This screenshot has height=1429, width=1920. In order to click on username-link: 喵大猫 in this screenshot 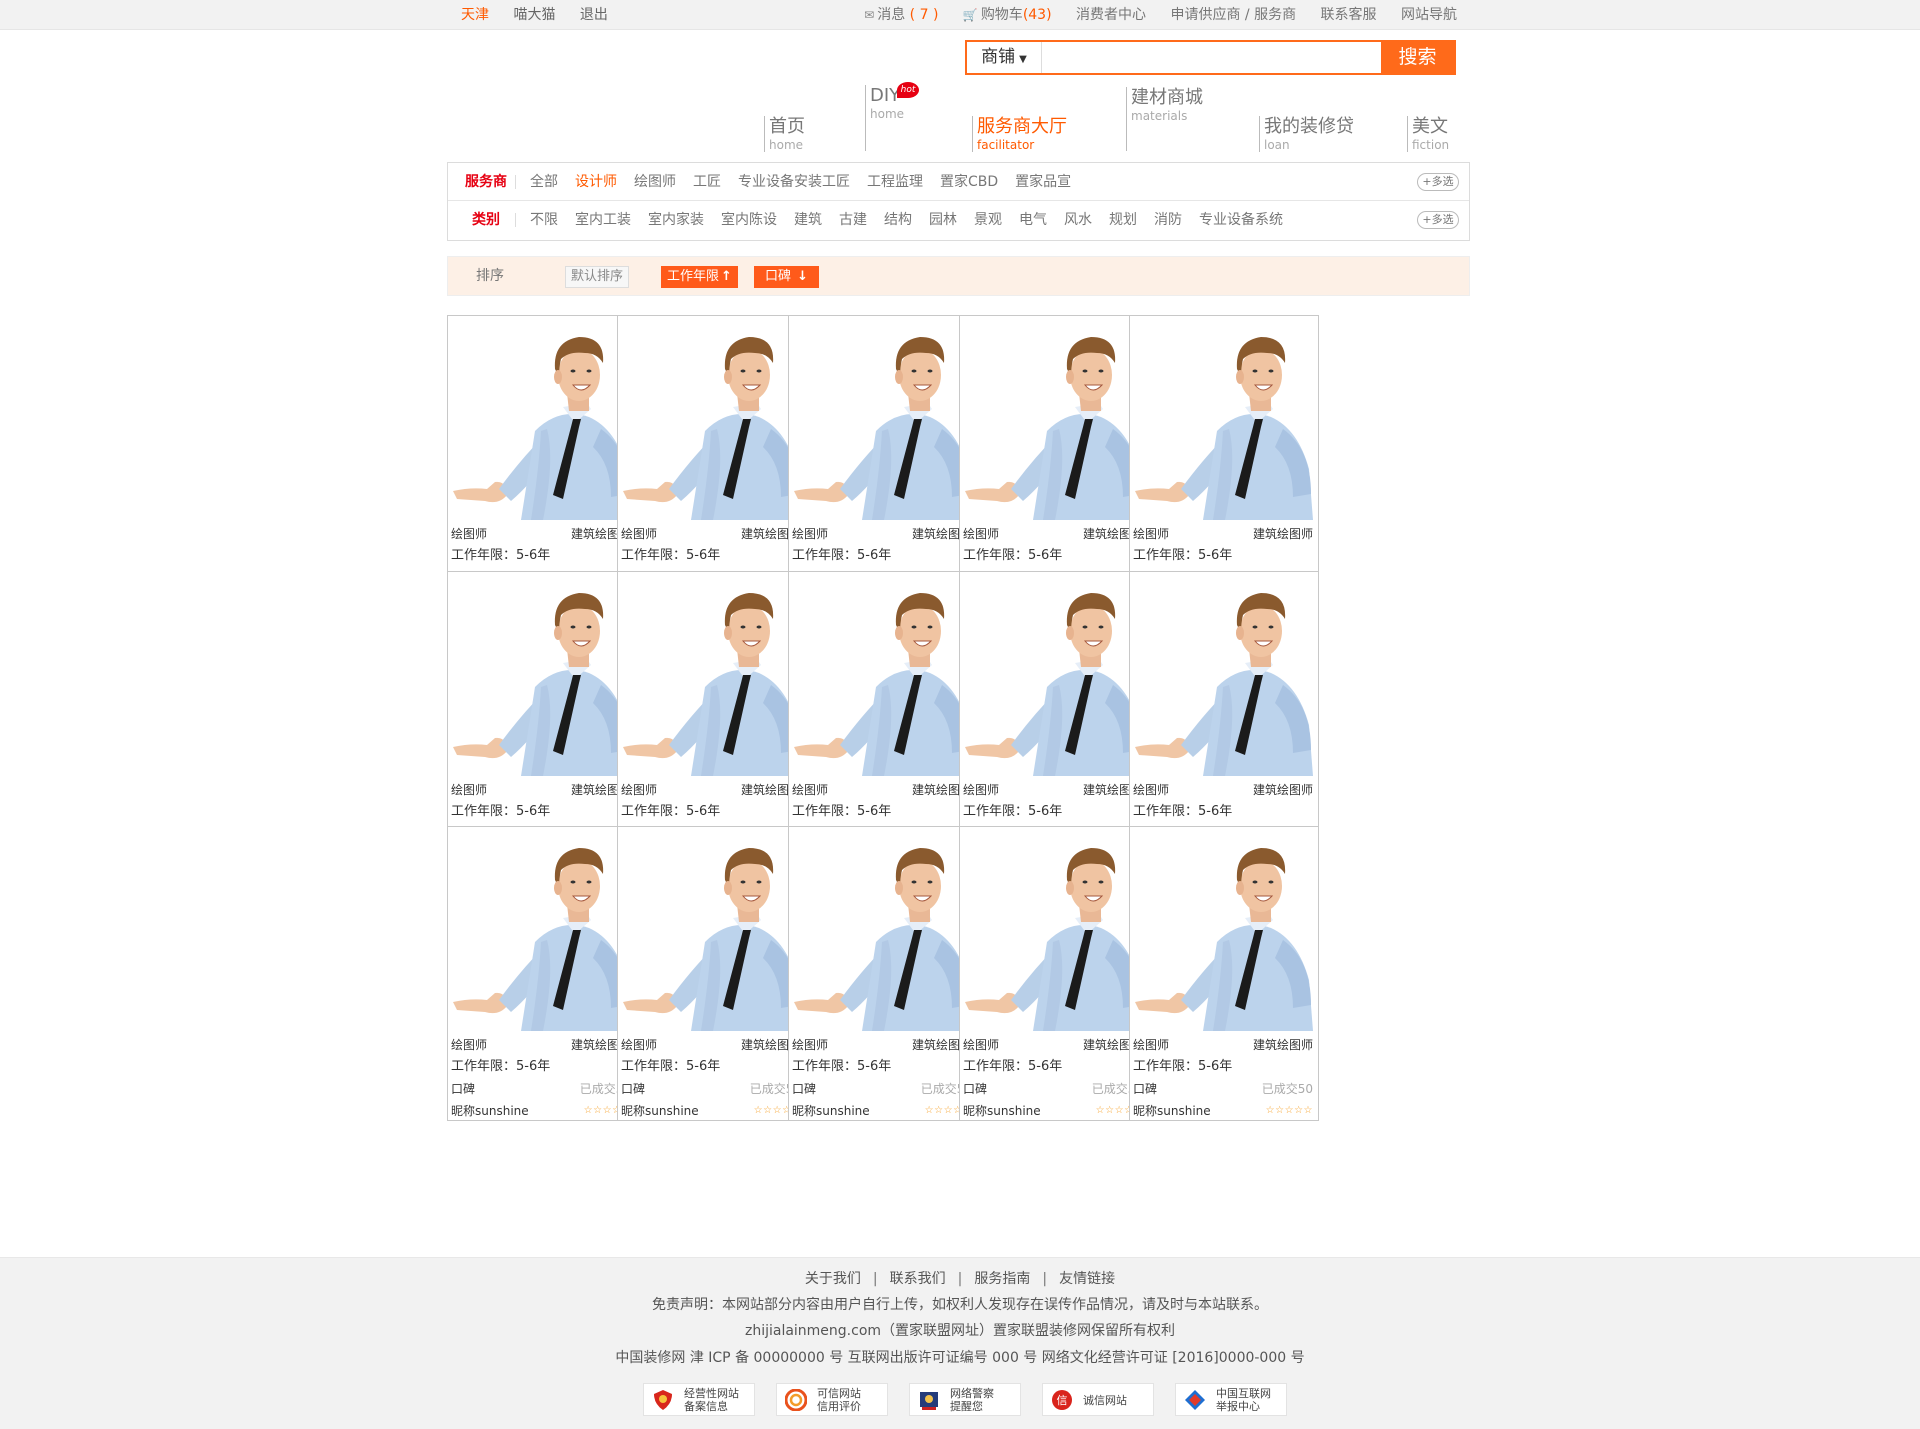, I will do `click(534, 15)`.